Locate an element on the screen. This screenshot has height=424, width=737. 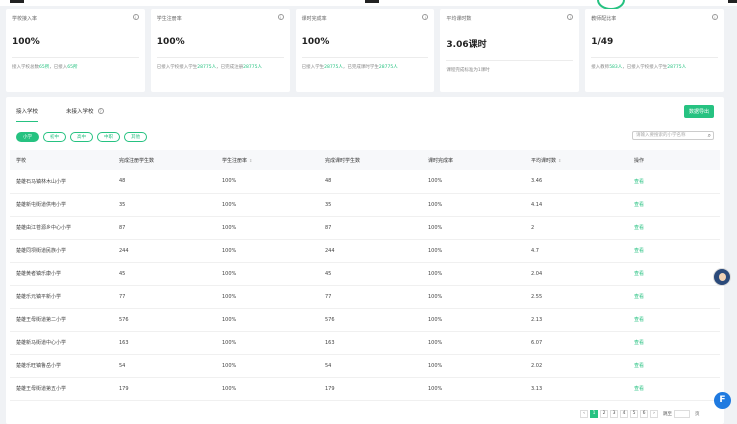
help-icon: ? is located at coordinates (100, 111).